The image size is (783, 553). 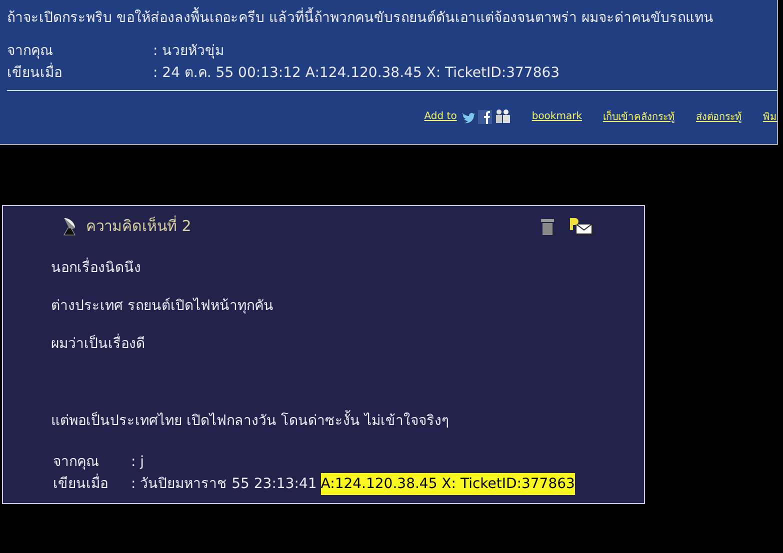 I want to click on highlighted-ip: A:124.120.38.45 X: TicketID:377863, so click(x=447, y=484).